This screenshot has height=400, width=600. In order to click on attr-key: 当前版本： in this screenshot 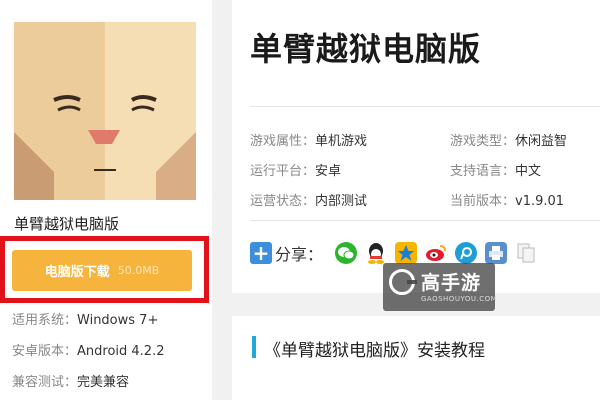, I will do `click(483, 201)`.